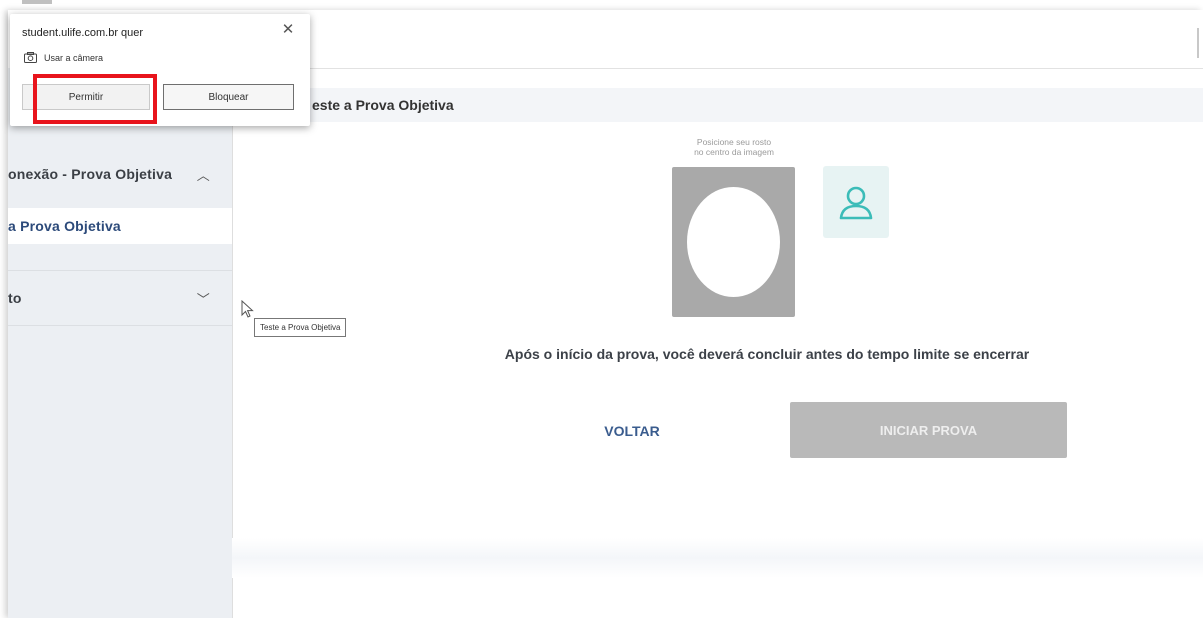  Describe the element at coordinates (928, 430) in the screenshot. I see `start-exam-button: INICIAR PROVA` at that location.